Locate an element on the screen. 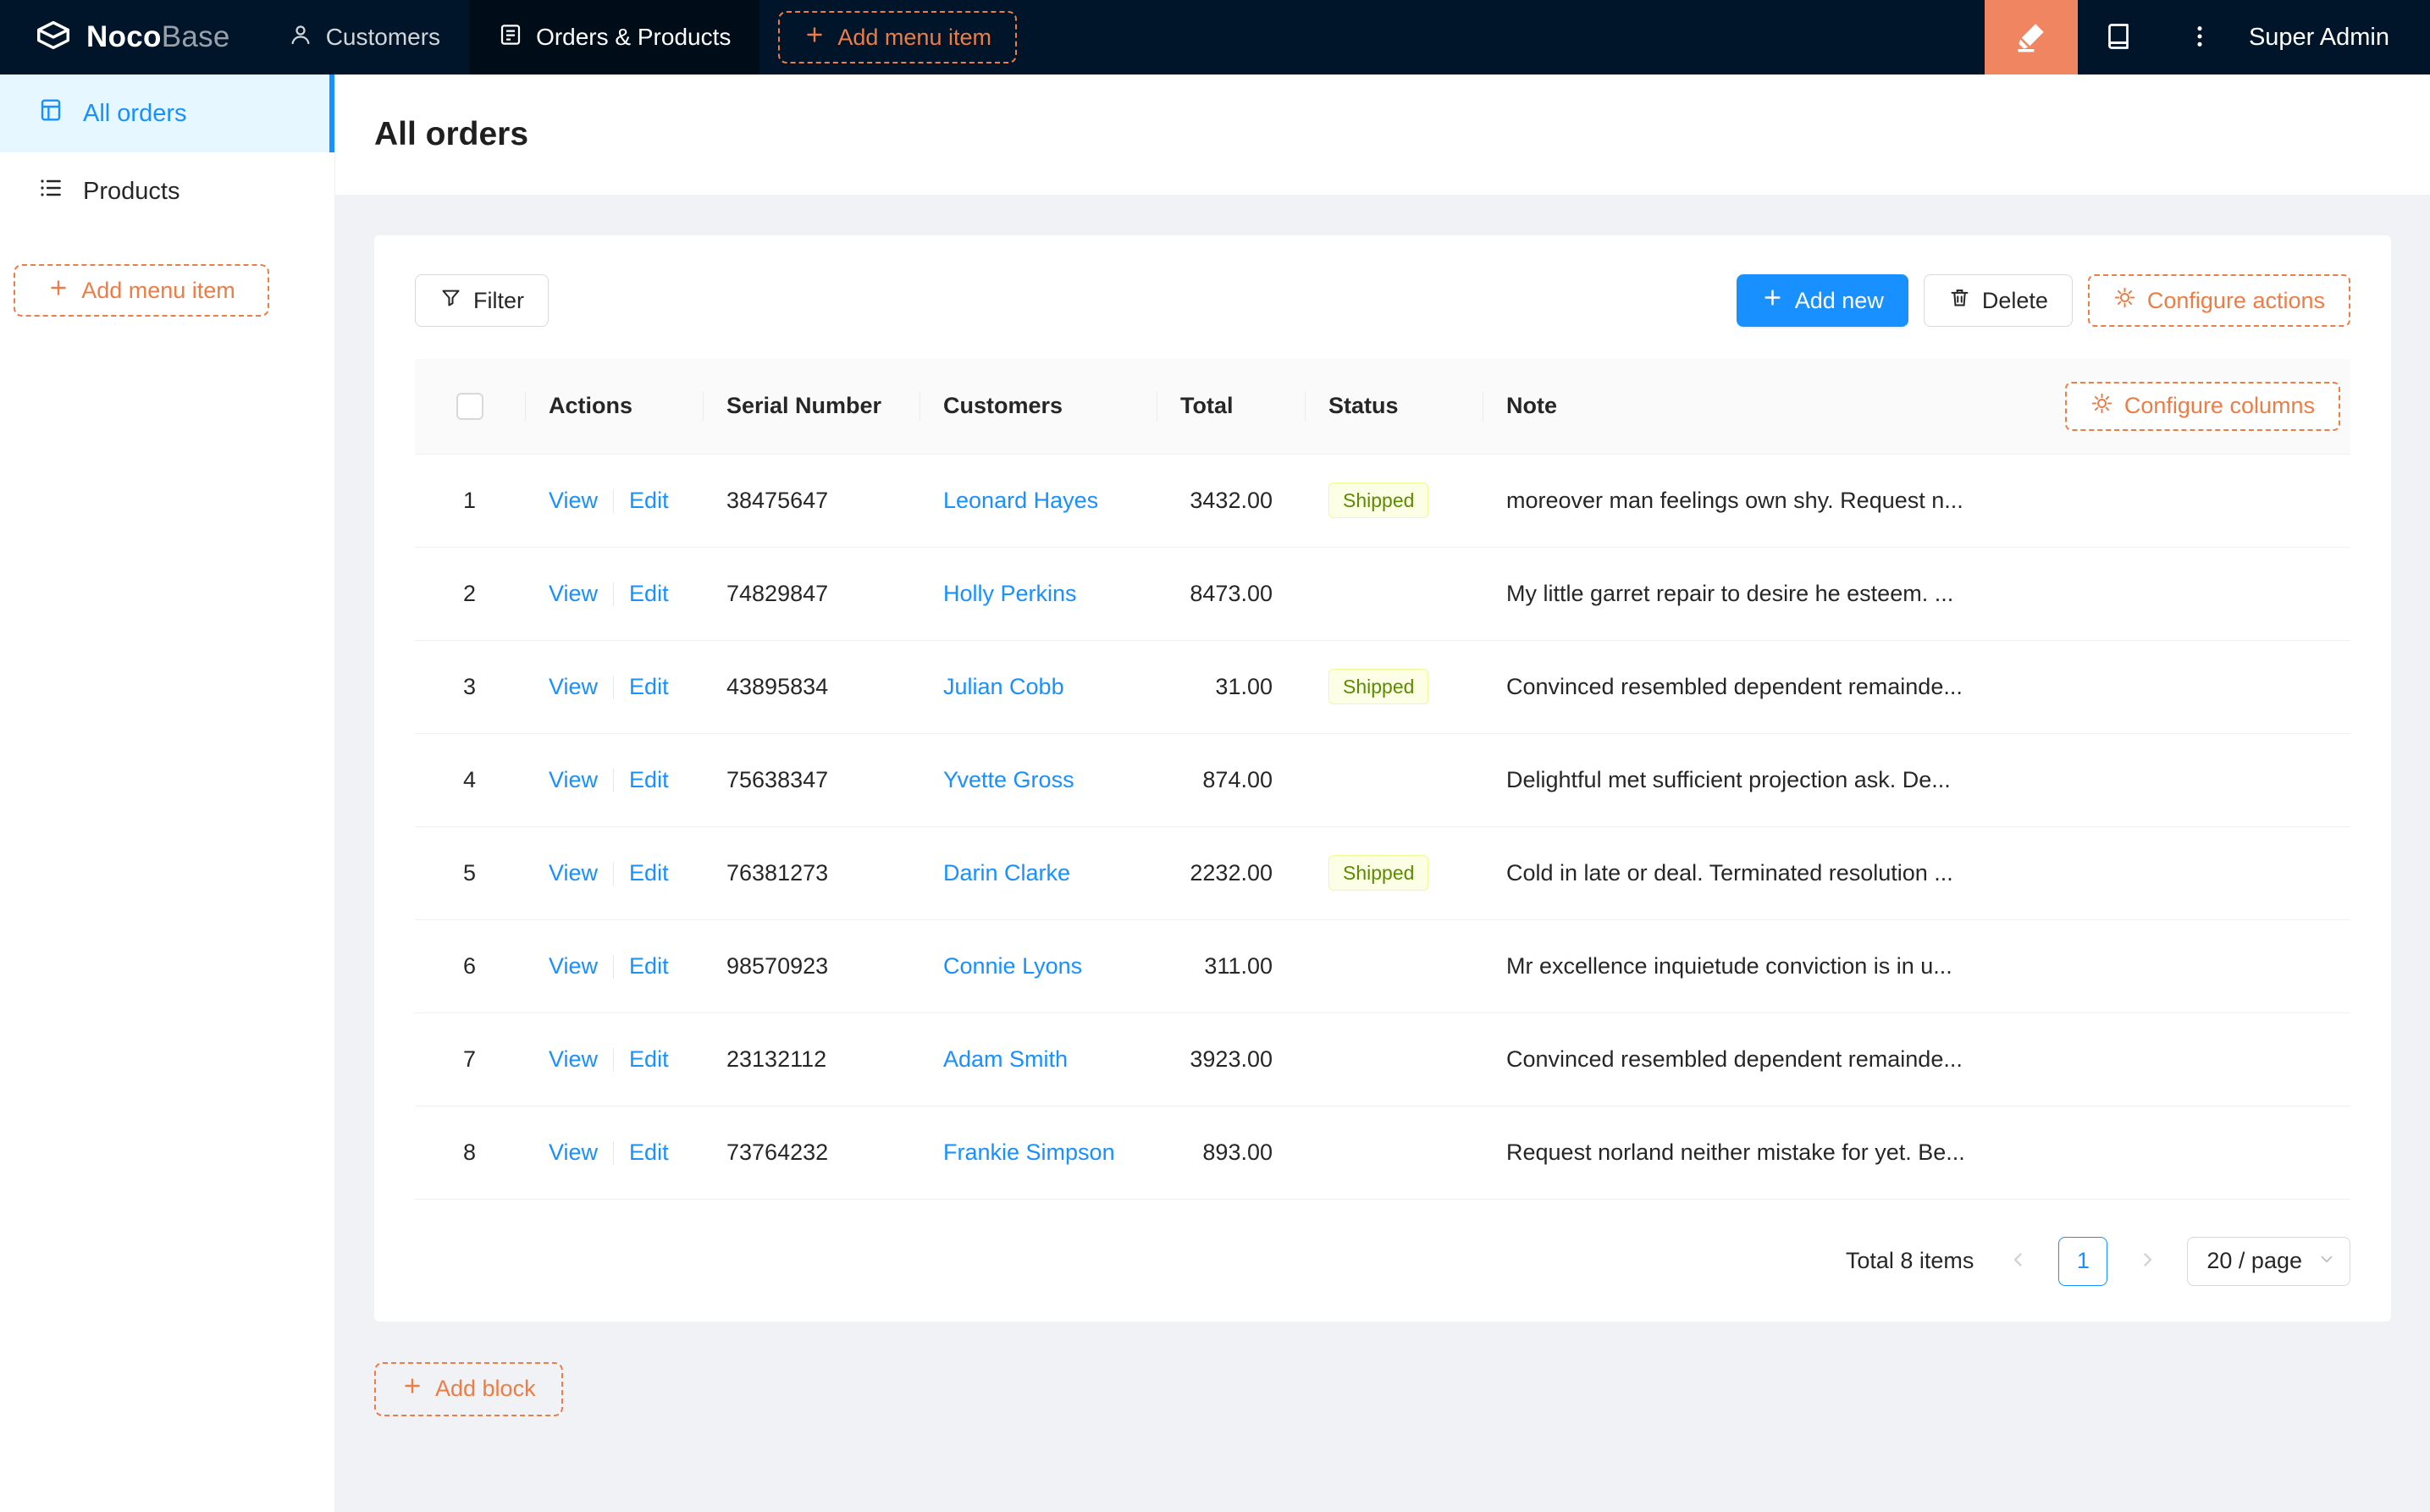 Image resolution: width=2430 pixels, height=1512 pixels. select-all-checkbox is located at coordinates (470, 407).